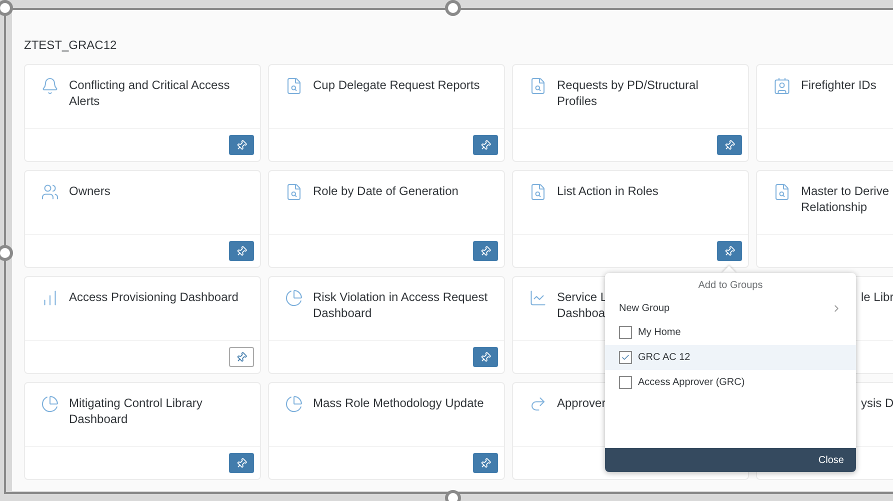 This screenshot has height=501, width=893. I want to click on group-label: My Home, so click(659, 332).